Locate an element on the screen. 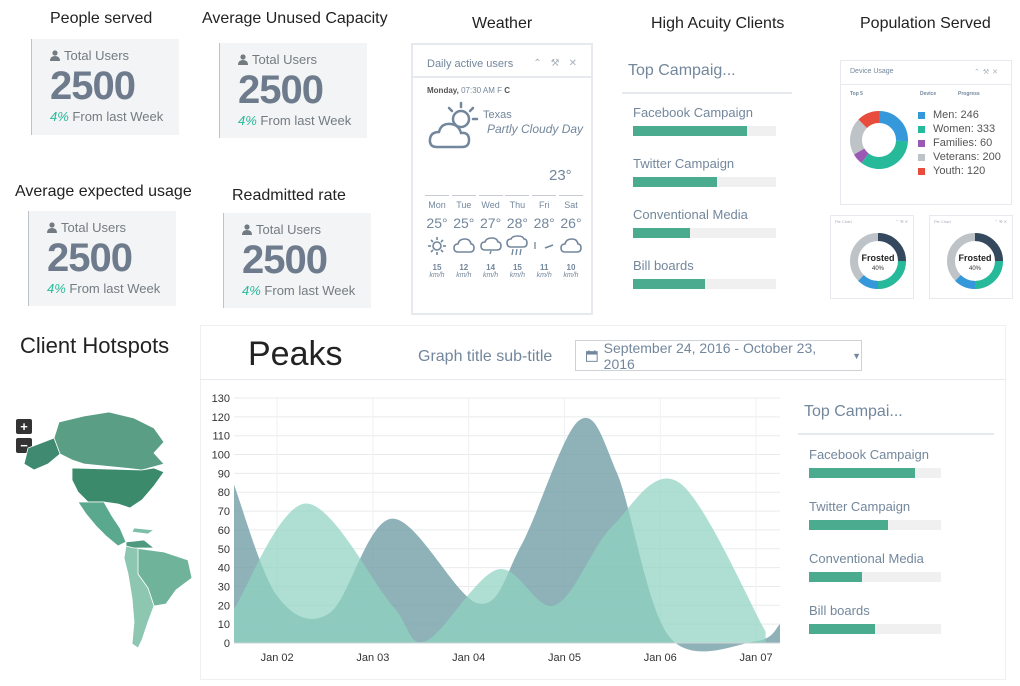 The image size is (1020, 686). campaign-label: Facebook Campaign is located at coordinates (693, 112).